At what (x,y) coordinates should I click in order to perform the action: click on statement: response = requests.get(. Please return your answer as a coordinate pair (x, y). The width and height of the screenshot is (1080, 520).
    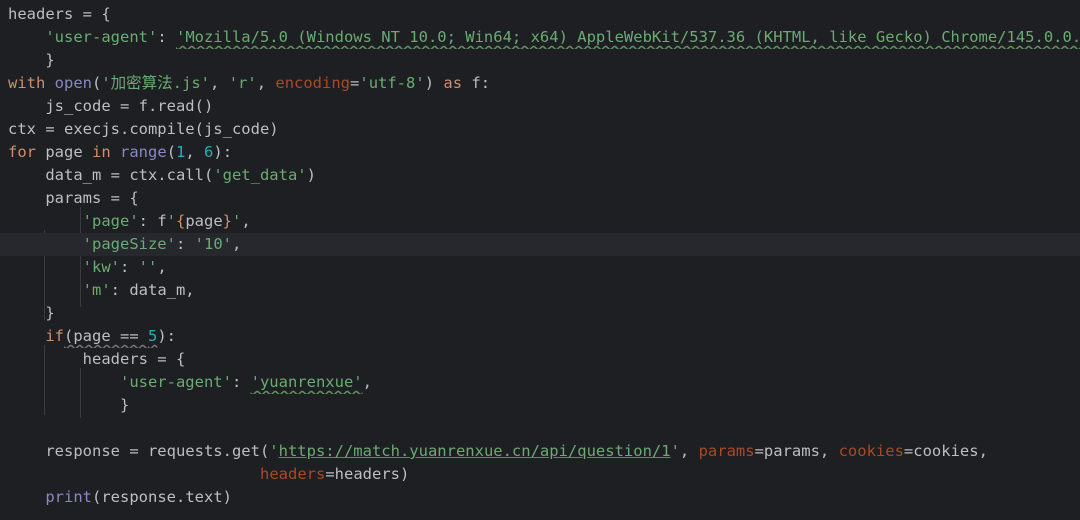
    Looking at the image, I should click on (157, 451).